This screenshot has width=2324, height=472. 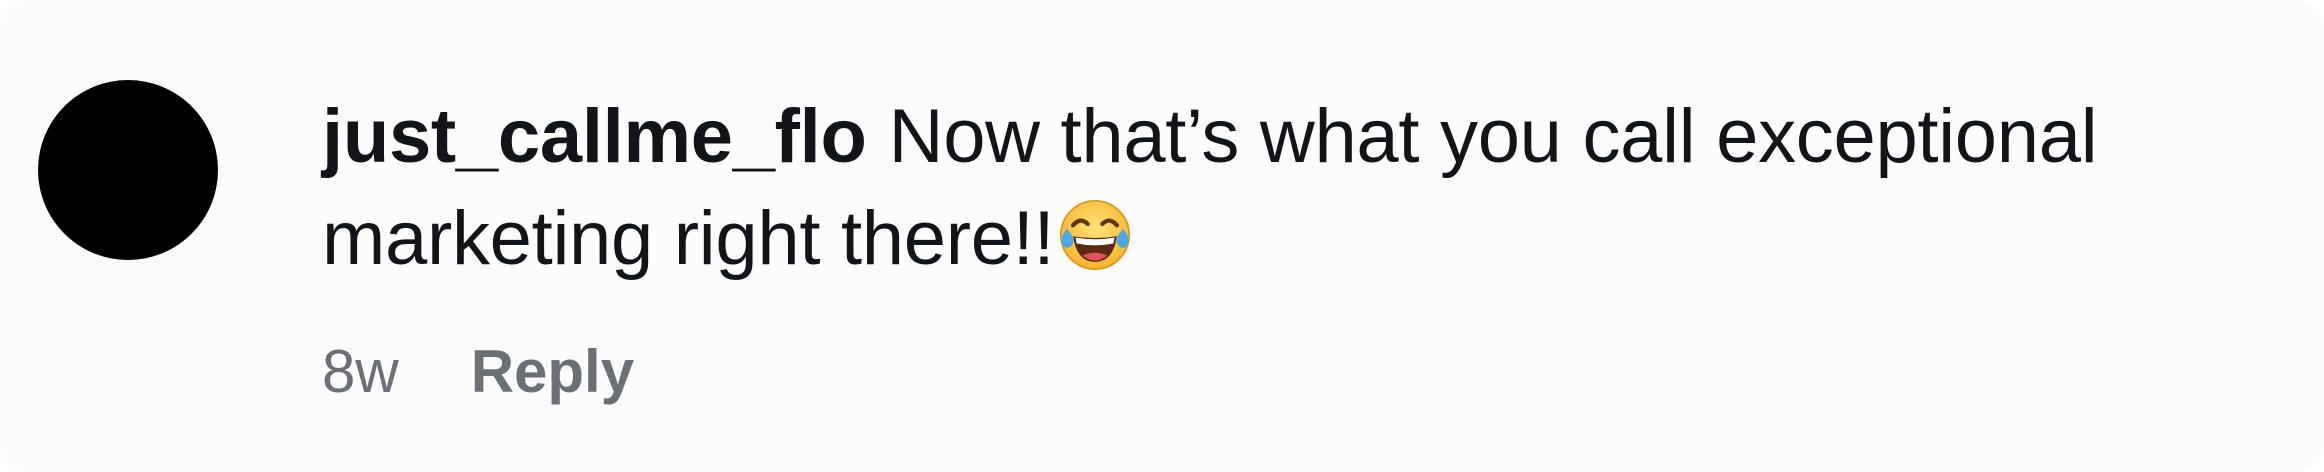 I want to click on avatar, so click(x=128, y=170).